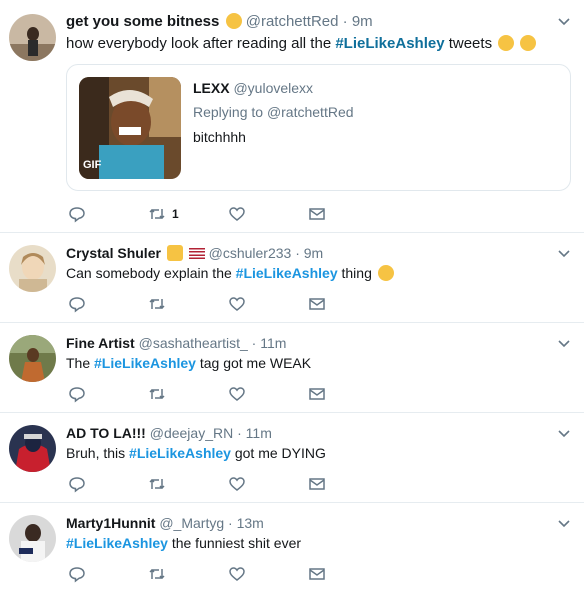  I want to click on tweet-text-part: Can somebody explain the, so click(151, 273).